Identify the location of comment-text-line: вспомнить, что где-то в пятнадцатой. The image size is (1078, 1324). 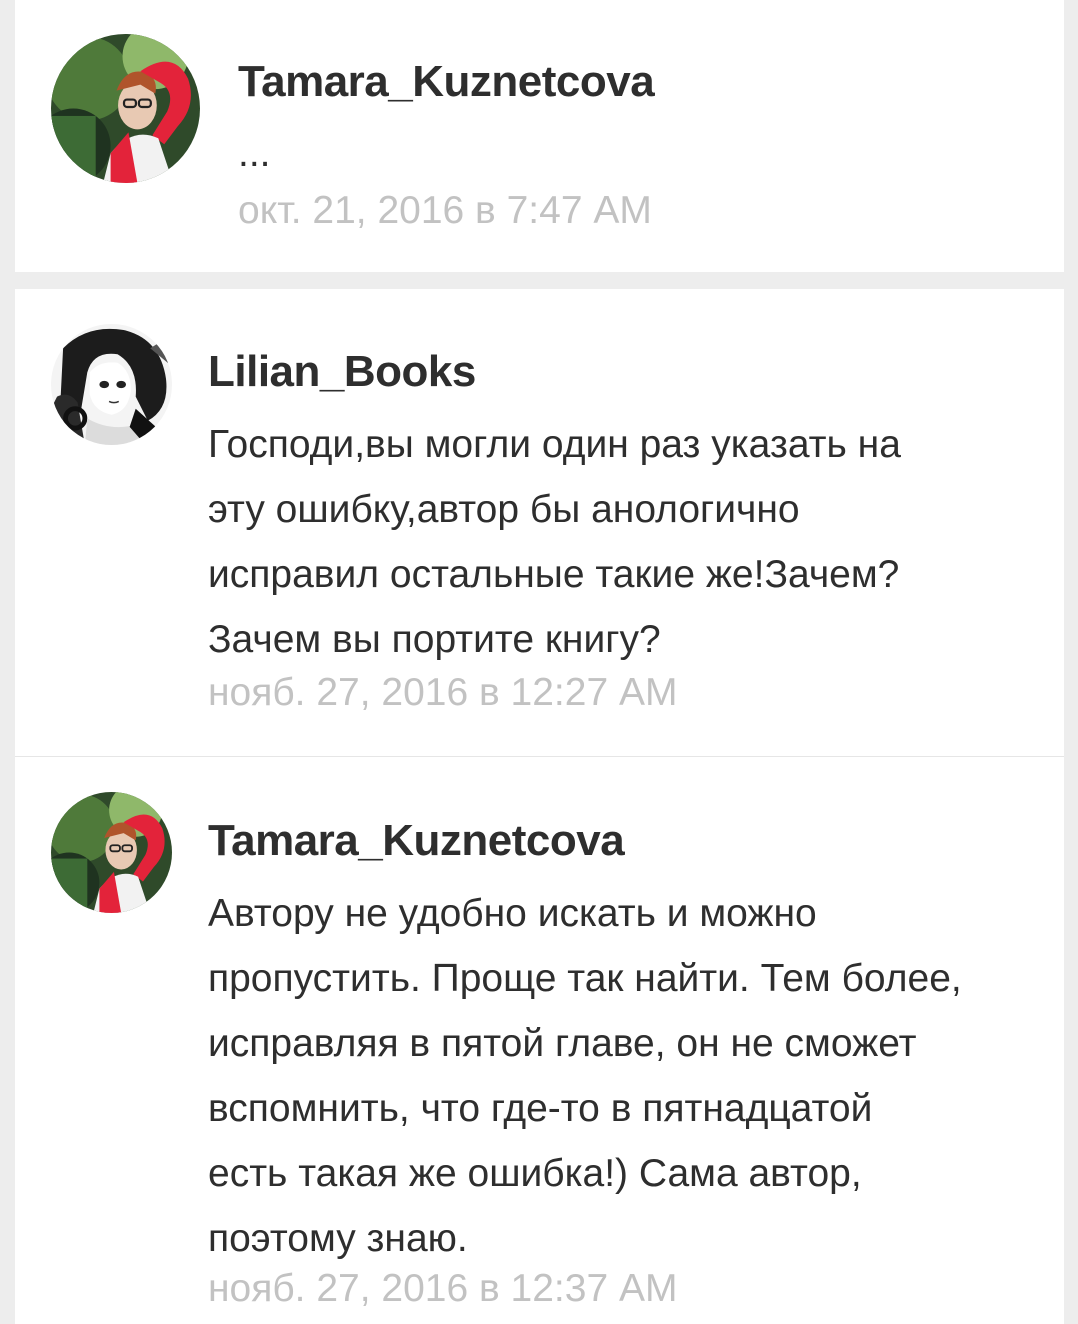
(540, 1108).